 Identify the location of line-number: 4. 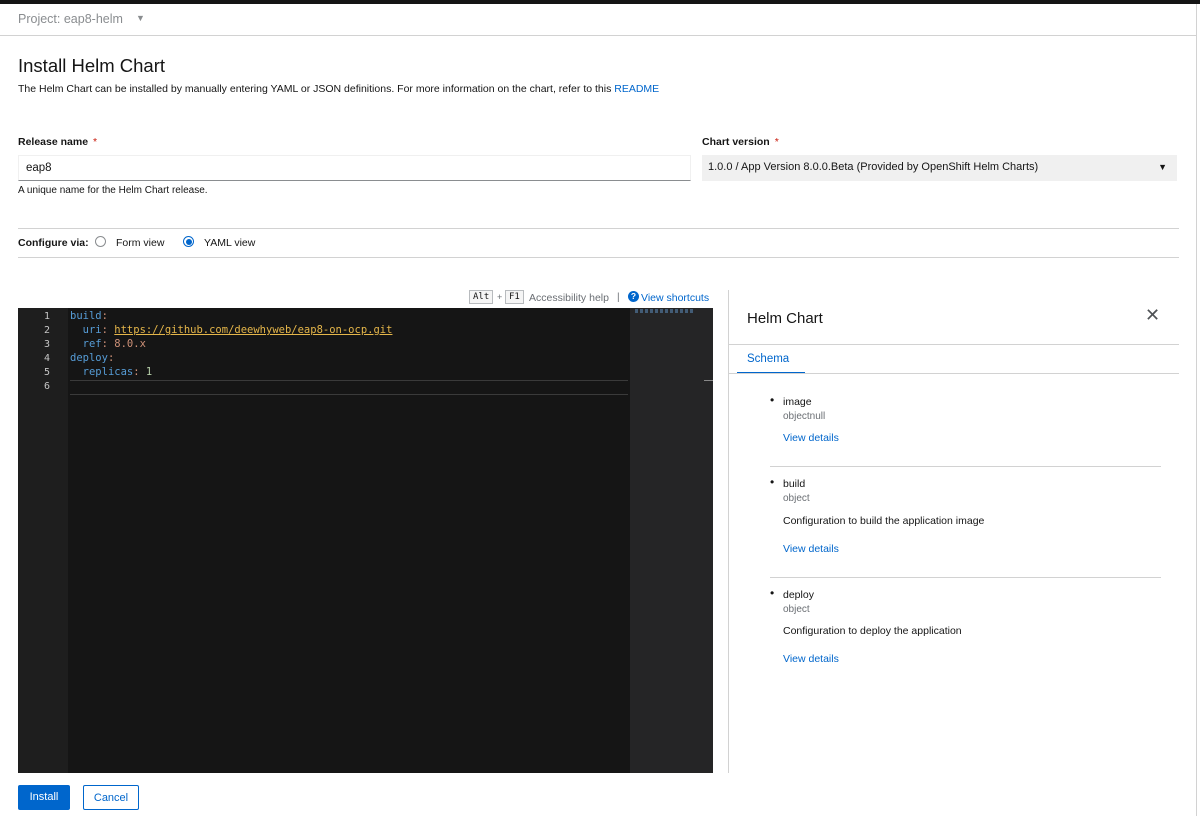
(46, 358).